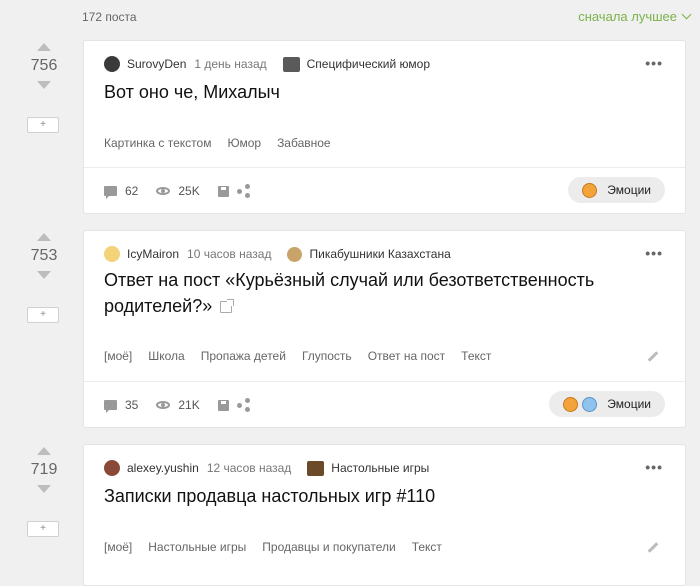 This screenshot has width=700, height=586. I want to click on post-footer: 35 21K Эмоции, so click(384, 404).